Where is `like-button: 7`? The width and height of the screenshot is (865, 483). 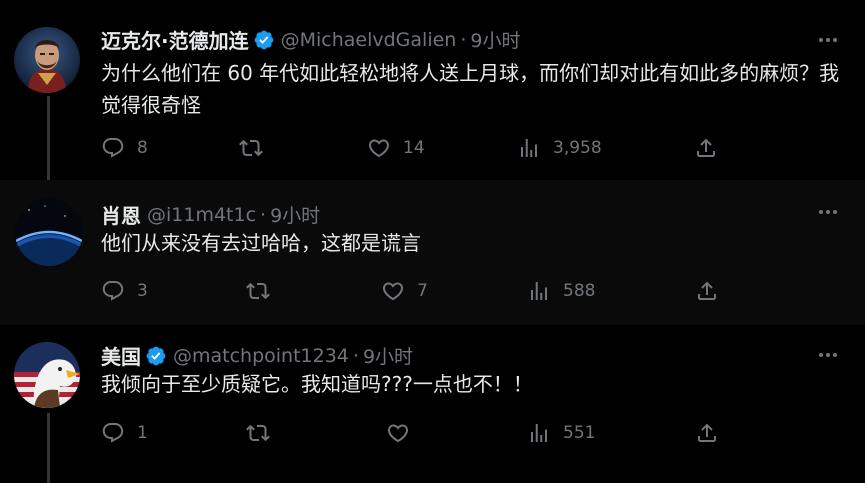 like-button: 7 is located at coordinates (404, 291).